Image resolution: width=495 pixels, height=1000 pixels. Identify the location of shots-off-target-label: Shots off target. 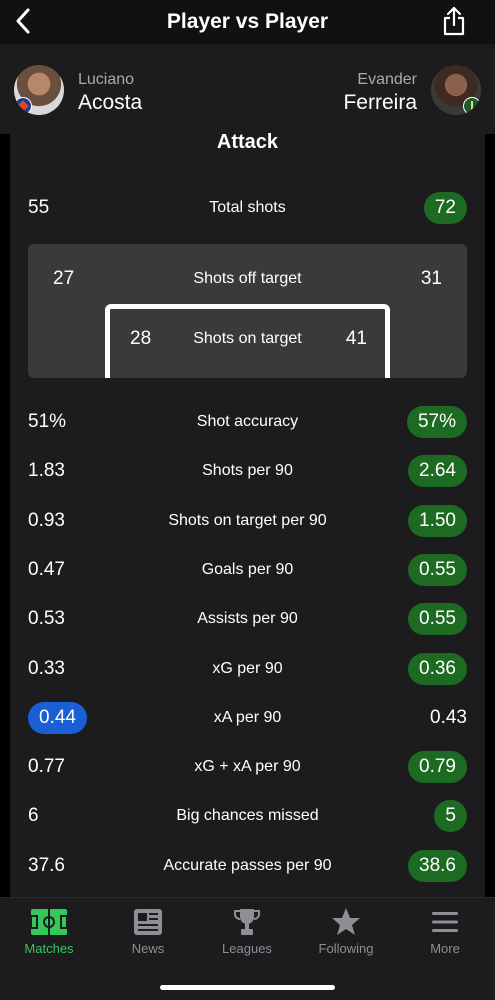
(247, 278).